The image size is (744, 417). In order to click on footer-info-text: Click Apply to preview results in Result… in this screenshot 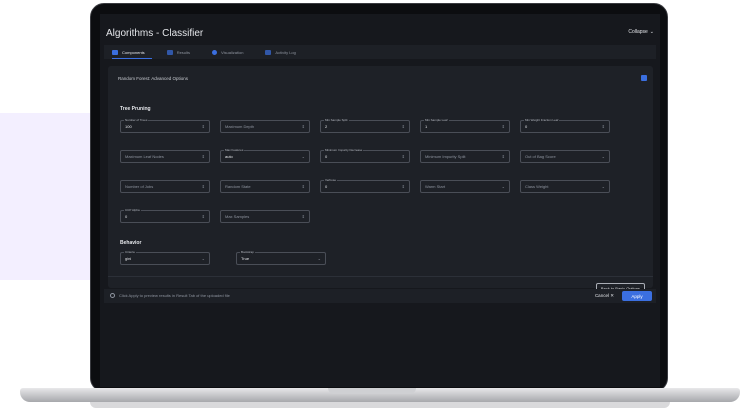, I will do `click(174, 295)`.